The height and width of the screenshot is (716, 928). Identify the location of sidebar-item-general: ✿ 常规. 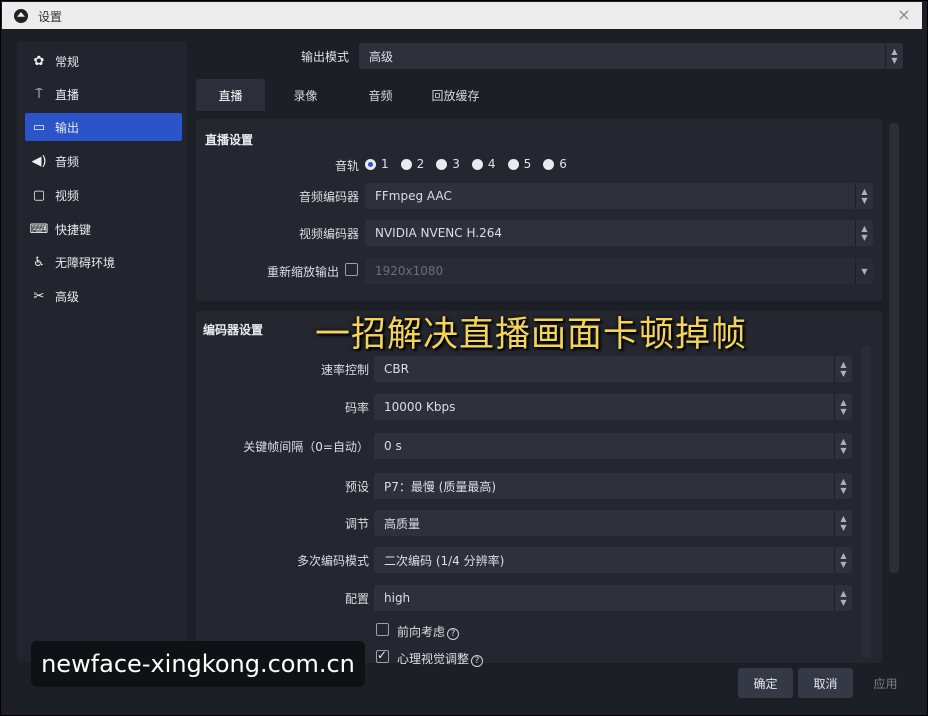
(103, 61).